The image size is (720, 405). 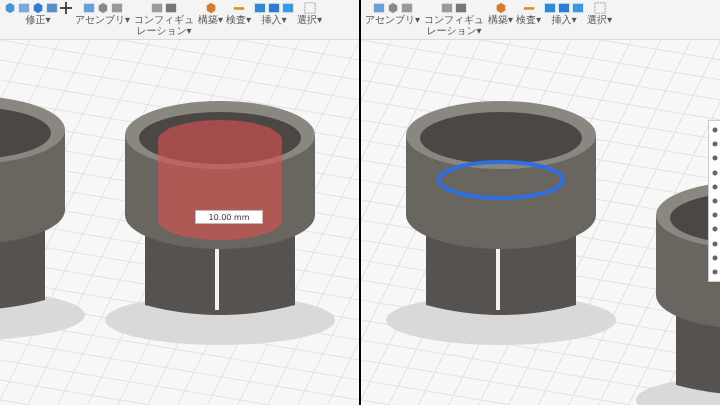 What do you see at coordinates (66, 8) in the screenshot?
I see `move-icon` at bounding box center [66, 8].